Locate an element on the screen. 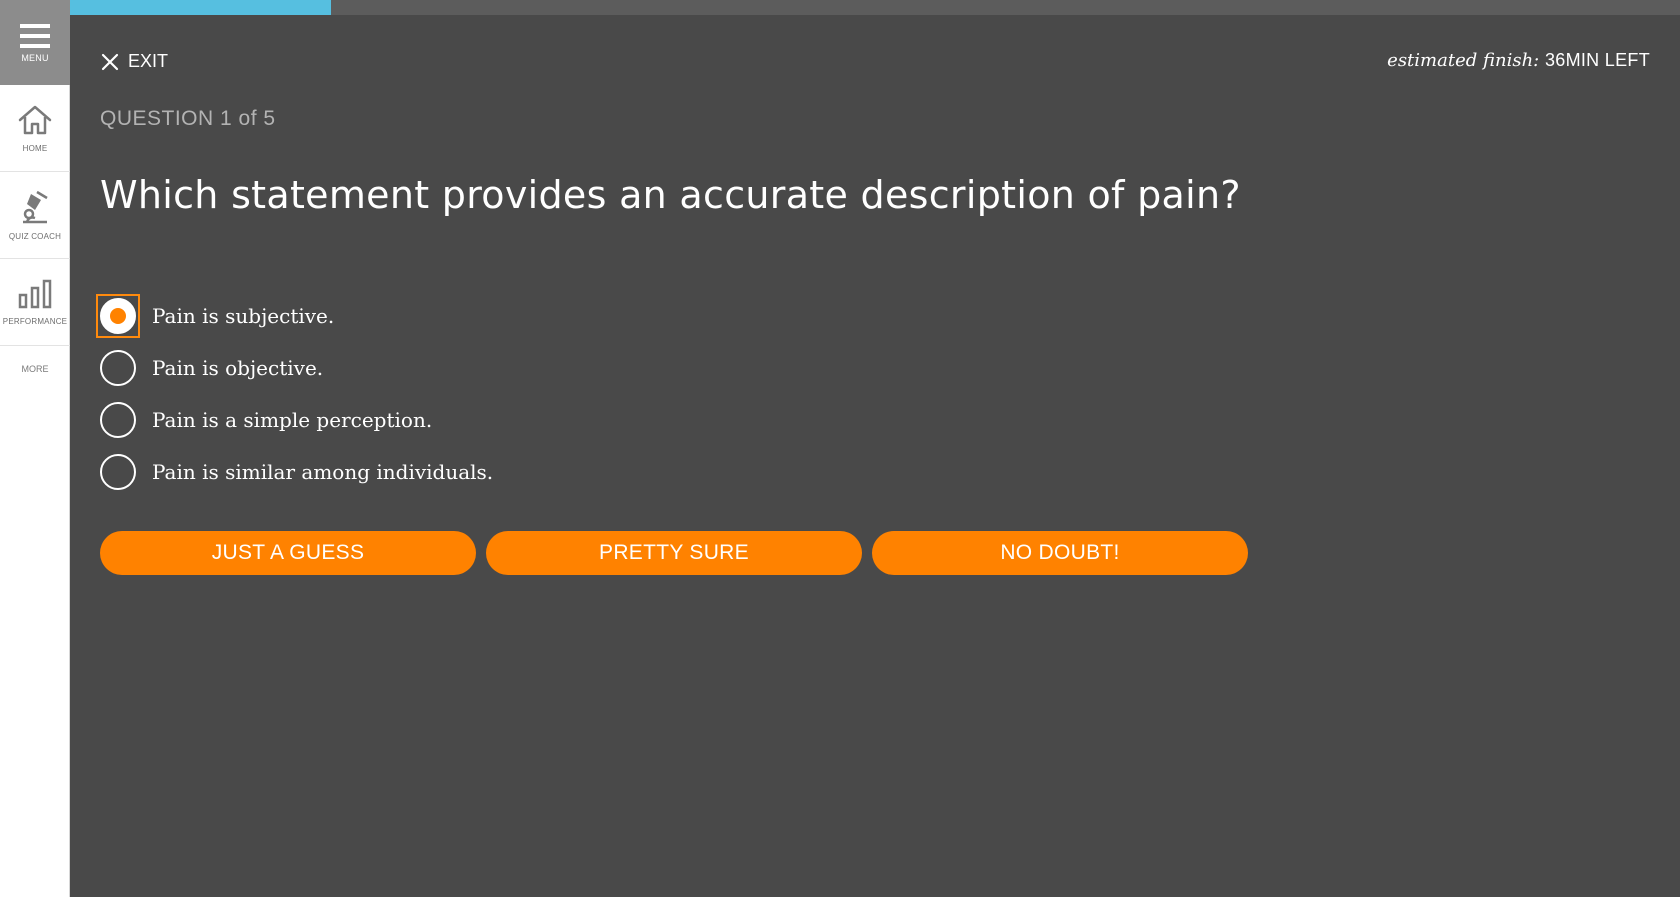  no-doubt-button: NO DOUBT! is located at coordinates (1060, 553).